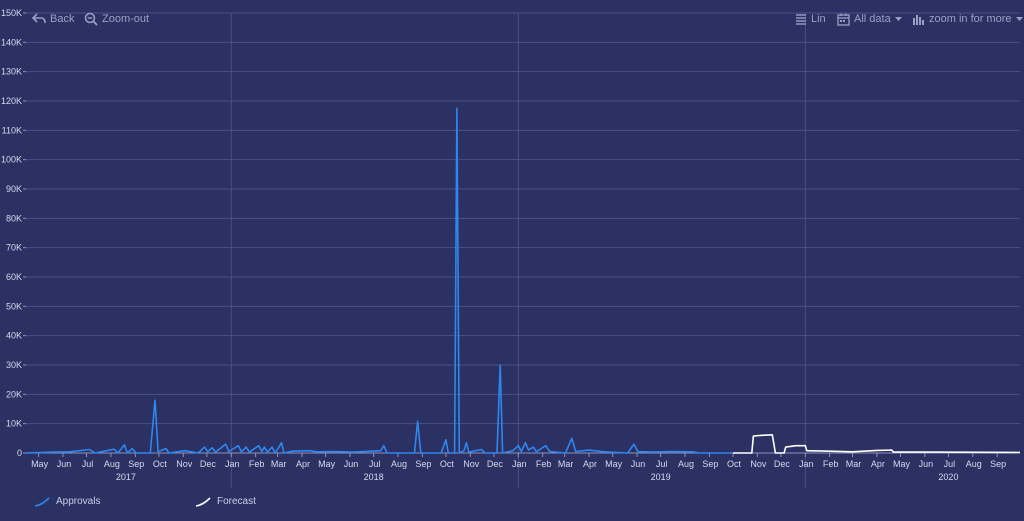 Image resolution: width=1024 pixels, height=521 pixels. What do you see at coordinates (14, 365) in the screenshot?
I see `y-tick-label: 30K` at bounding box center [14, 365].